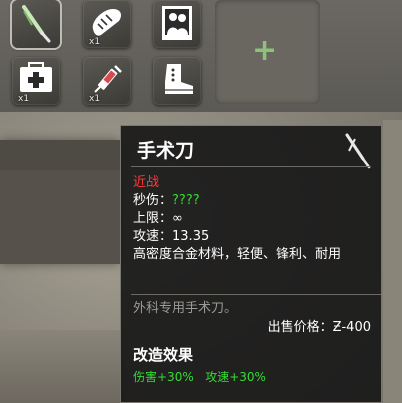 The width and height of the screenshot is (402, 403). Describe the element at coordinates (235, 377) in the screenshot. I see `mod-effect-speed: 攻速+30%` at that location.